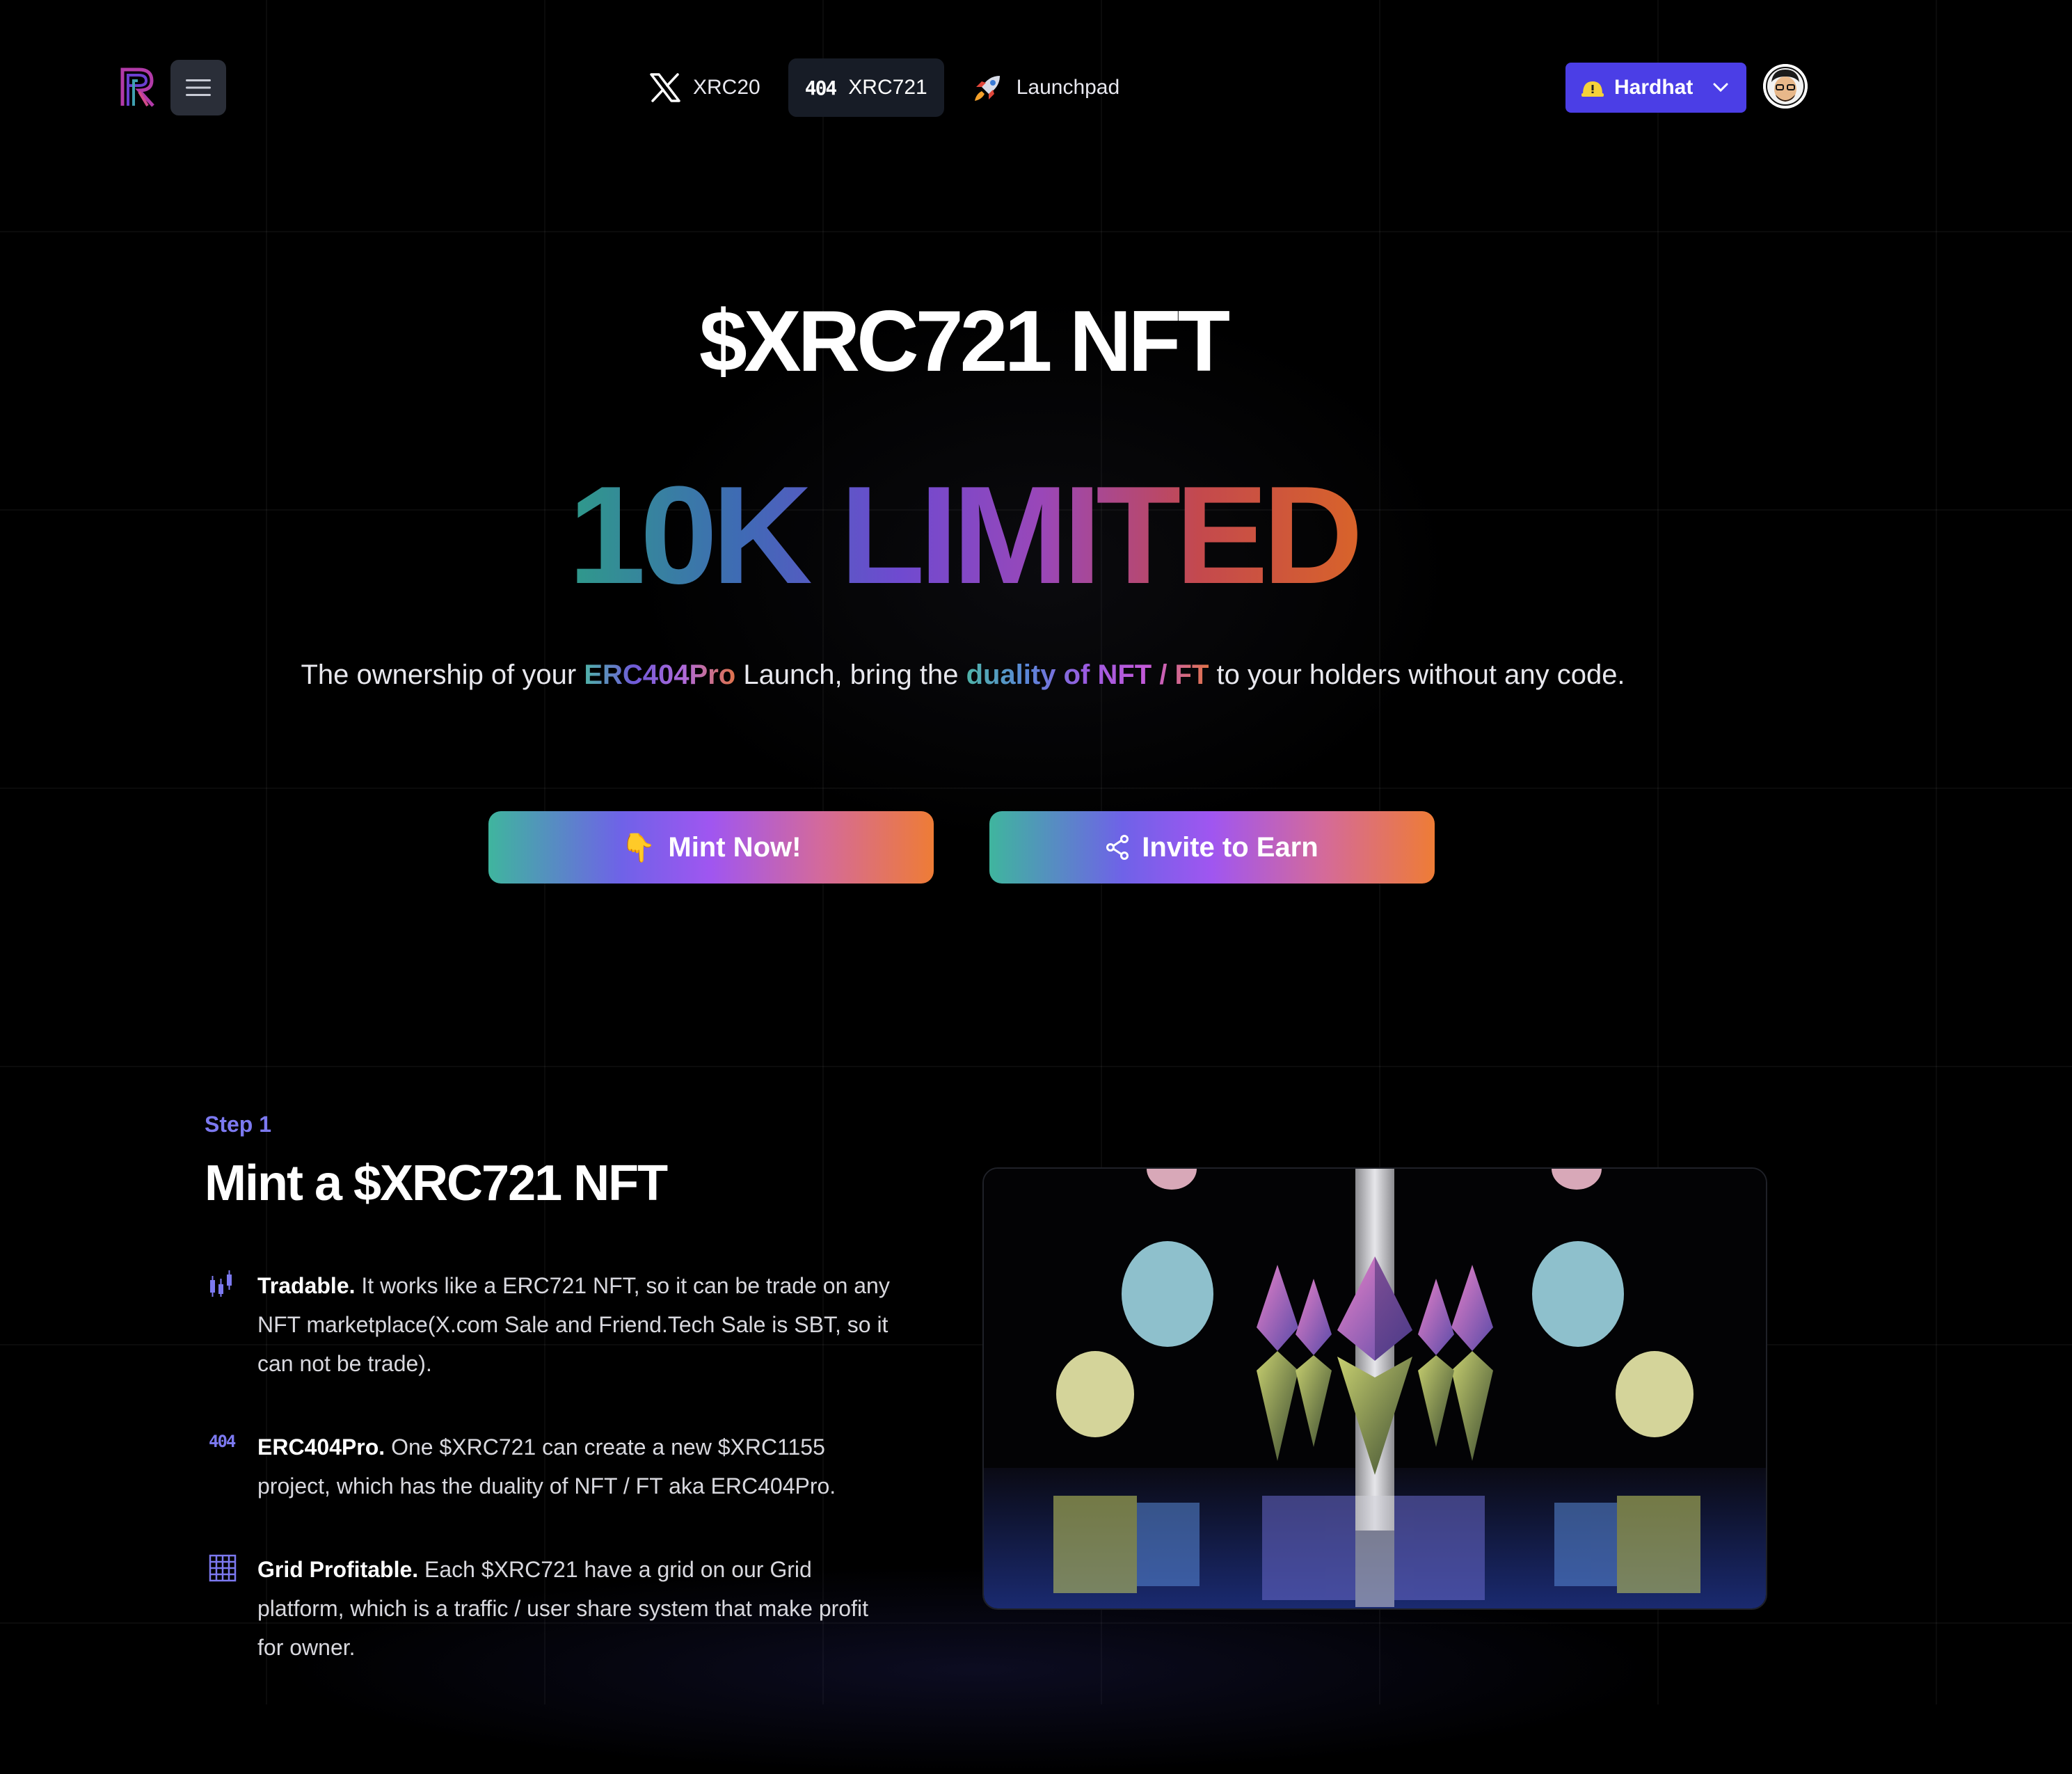 Image resolution: width=2072 pixels, height=1774 pixels. I want to click on main-nav: XRC20 404 XRC721 Launchpad, so click(884, 87).